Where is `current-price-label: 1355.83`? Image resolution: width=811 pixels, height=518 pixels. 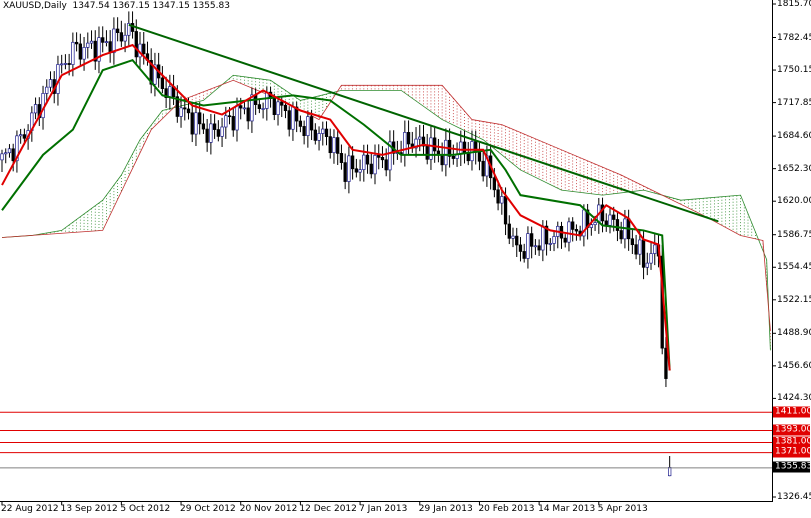 current-price-label: 1355.83 is located at coordinates (792, 467).